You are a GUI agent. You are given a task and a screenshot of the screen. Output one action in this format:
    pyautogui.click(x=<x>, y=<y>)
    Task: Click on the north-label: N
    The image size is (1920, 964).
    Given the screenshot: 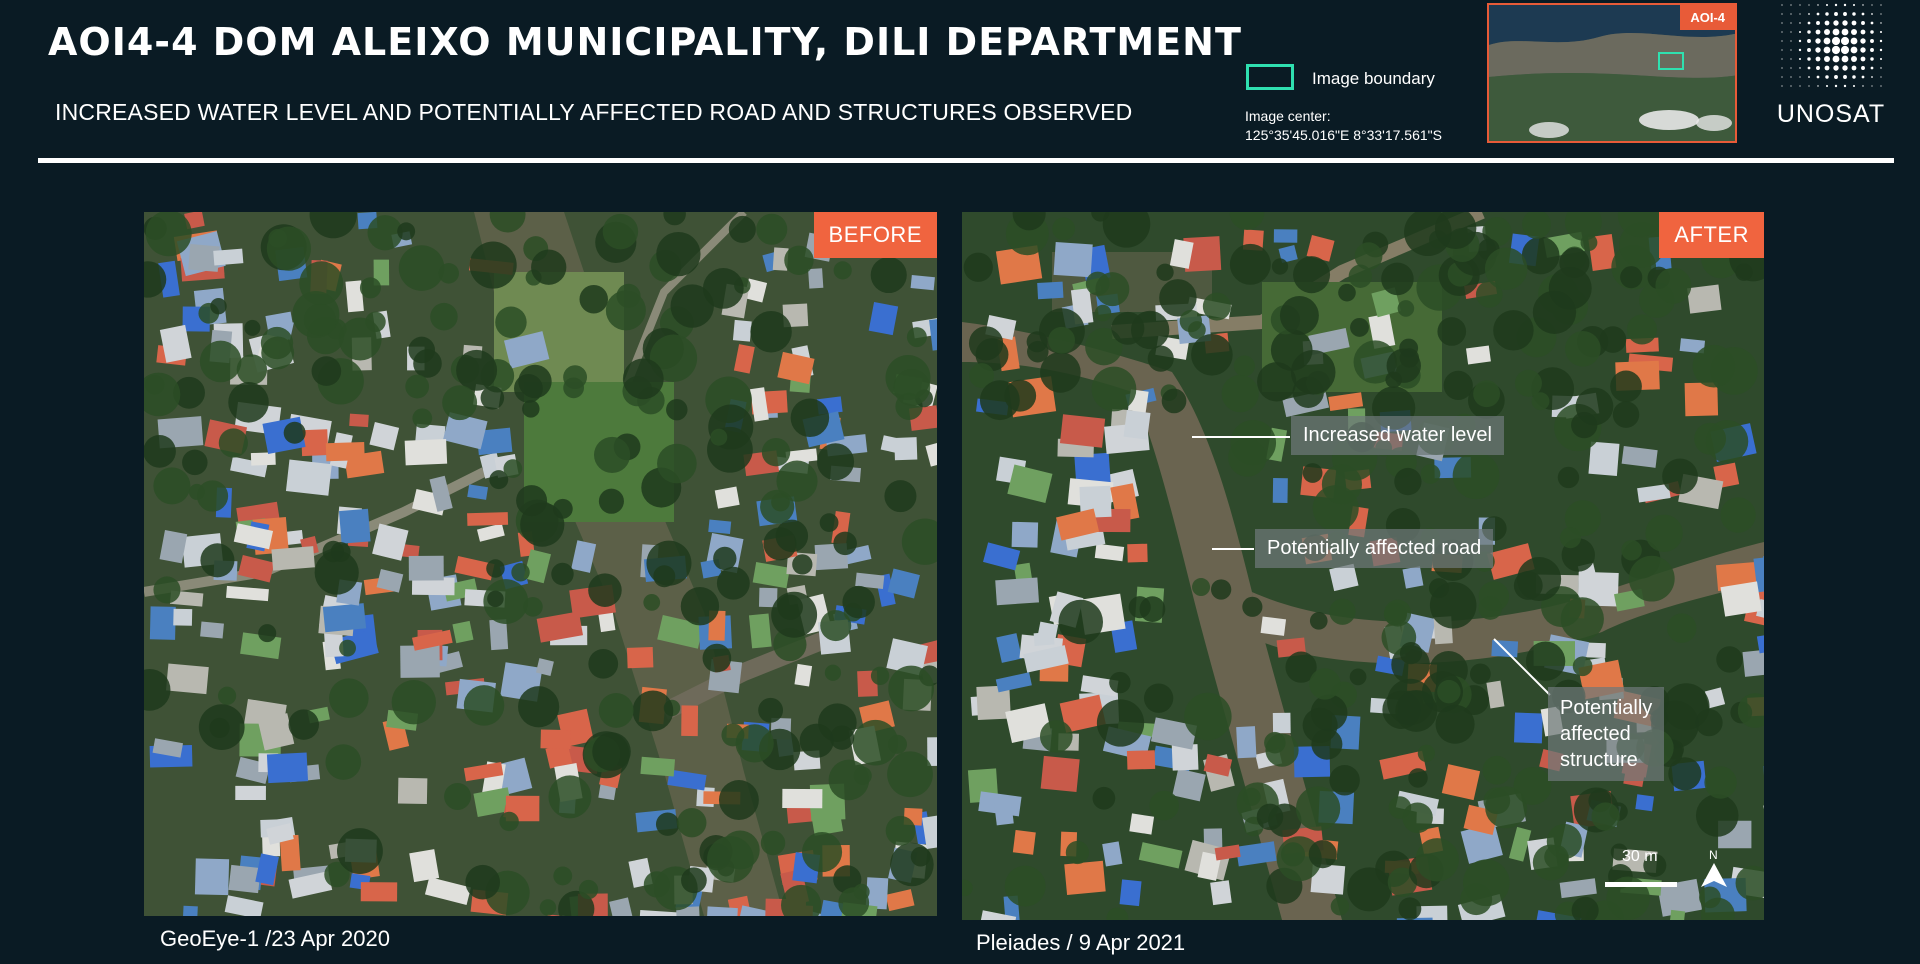 What is the action you would take?
    pyautogui.click(x=1713, y=855)
    